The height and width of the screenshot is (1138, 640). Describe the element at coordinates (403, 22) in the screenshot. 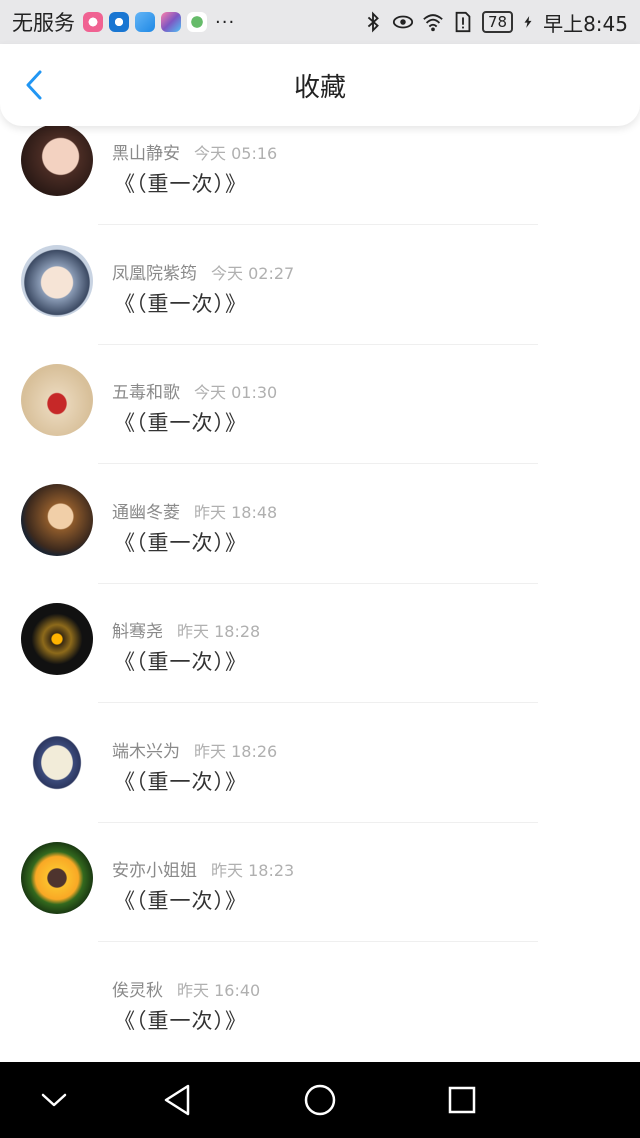

I see `eye-icon` at that location.